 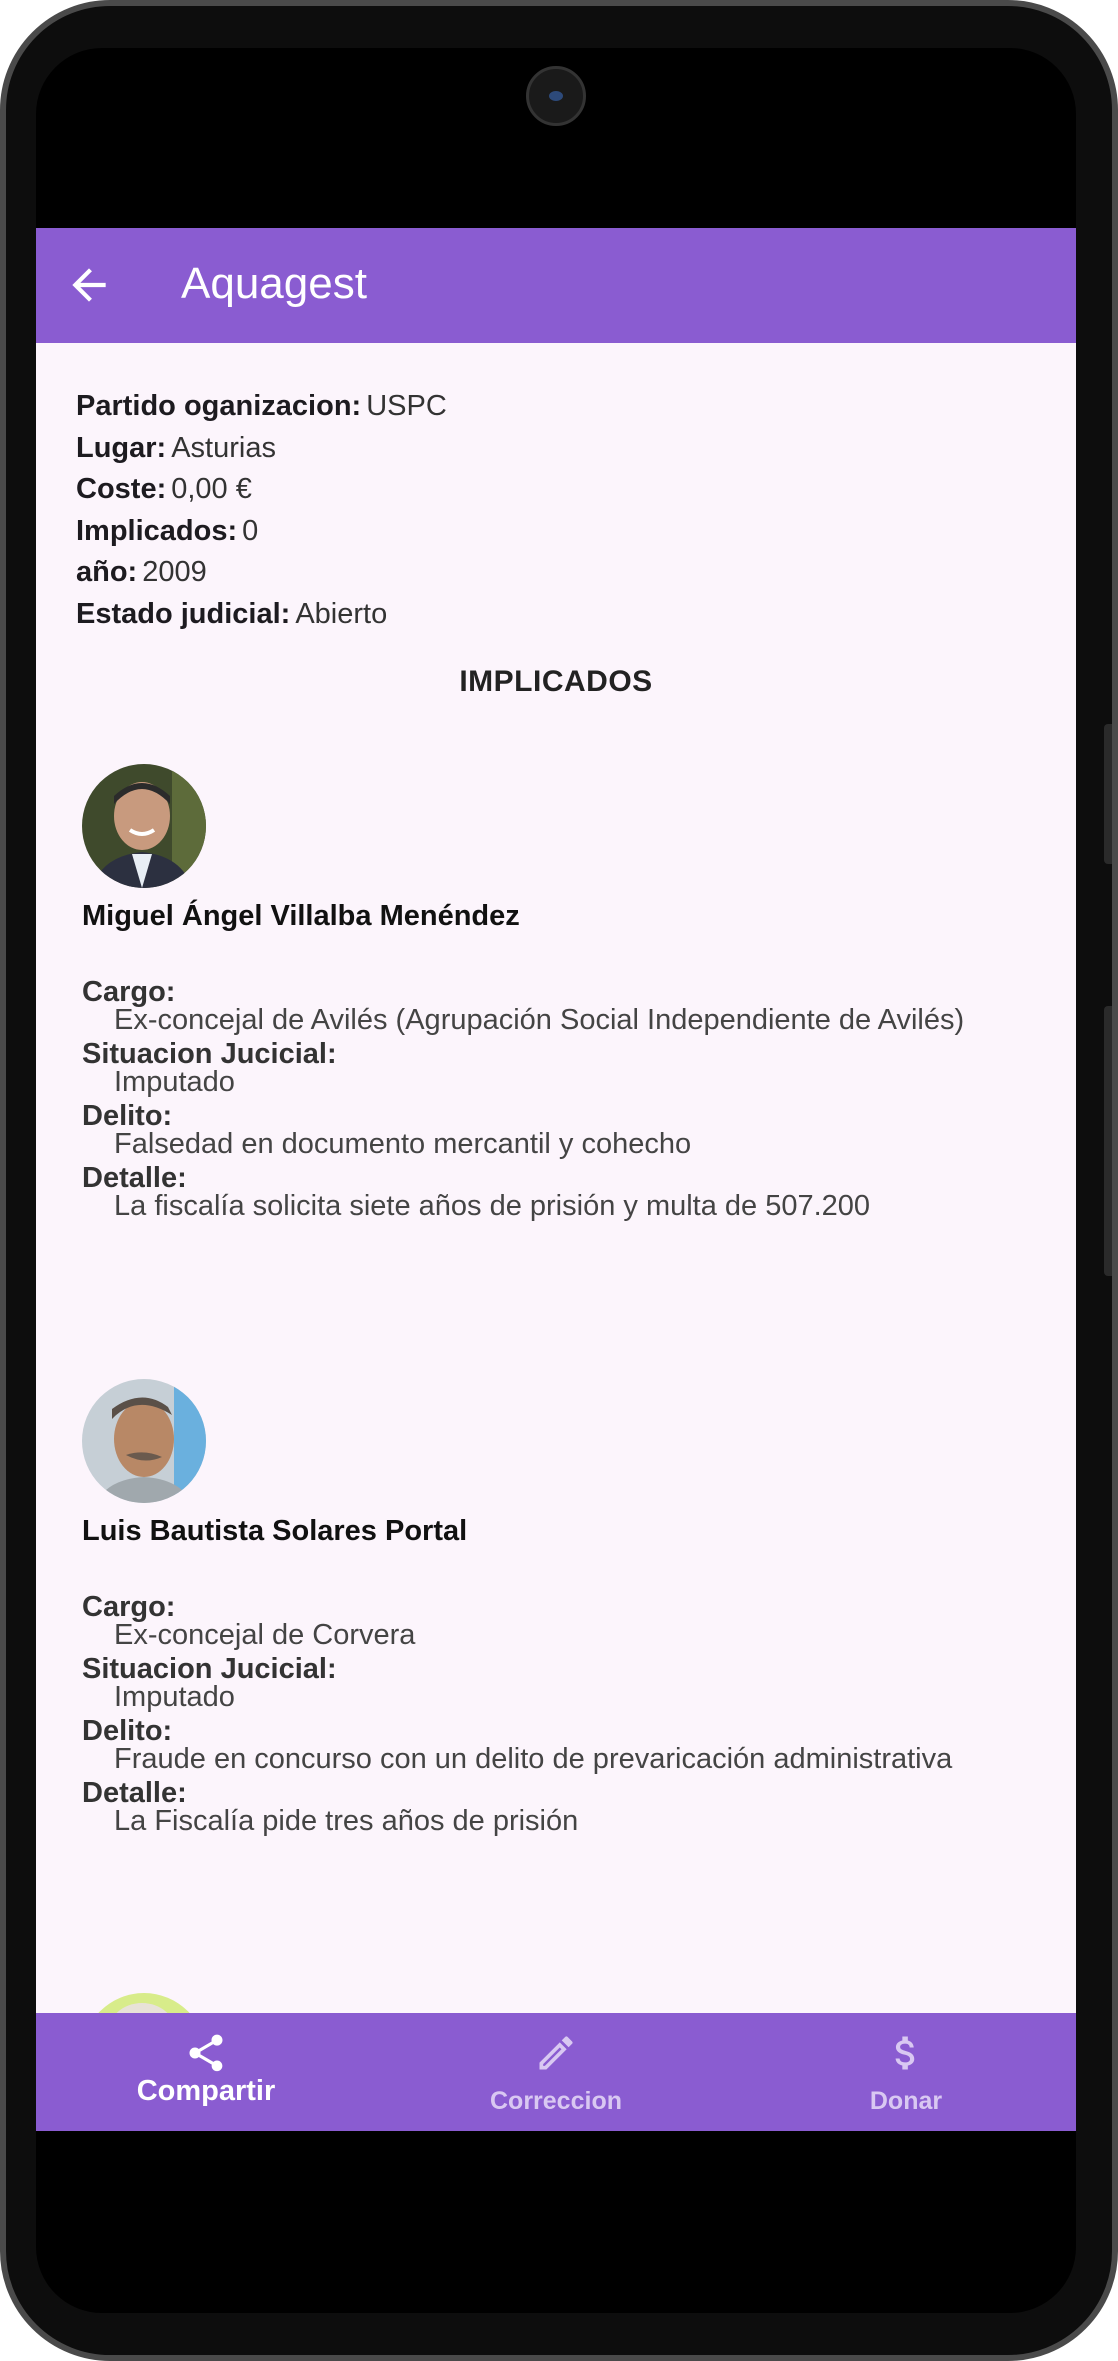 I want to click on detail-value: 0, so click(x=250, y=530).